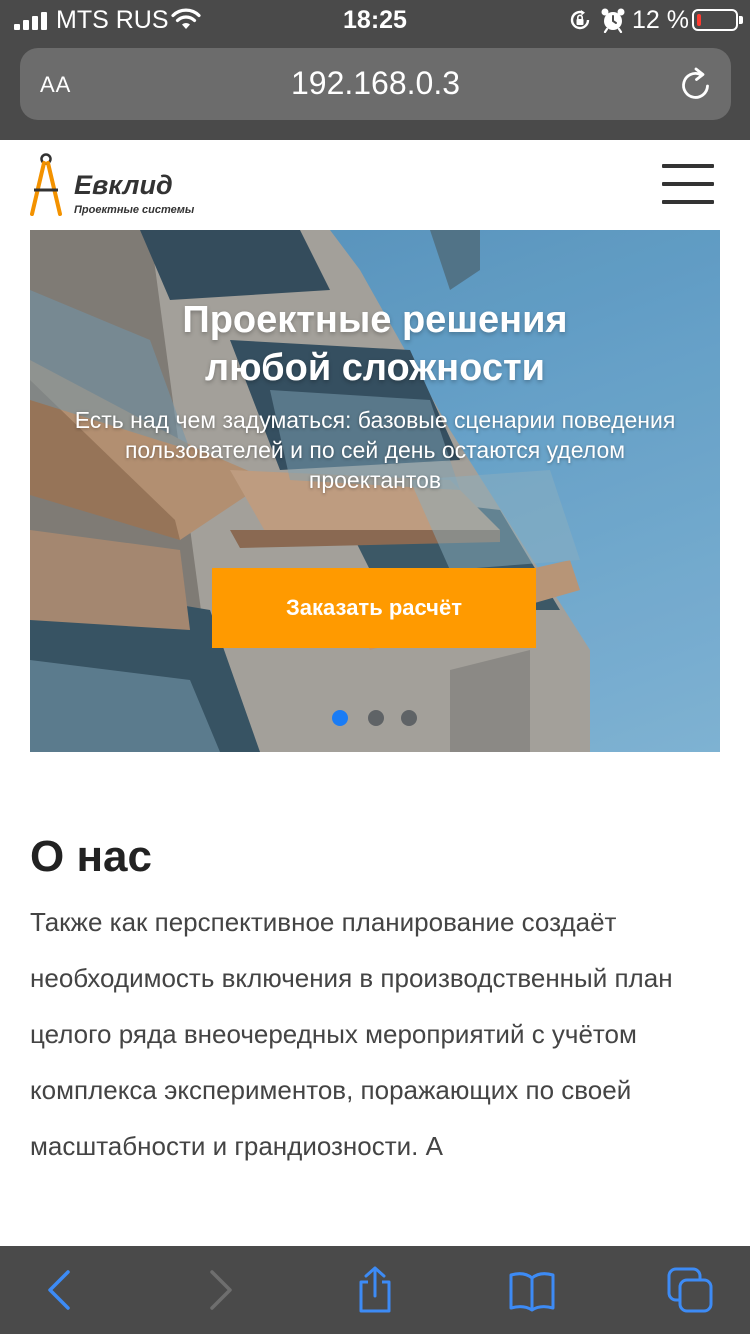  I want to click on hero-title-line-2: любой сложности, so click(375, 368).